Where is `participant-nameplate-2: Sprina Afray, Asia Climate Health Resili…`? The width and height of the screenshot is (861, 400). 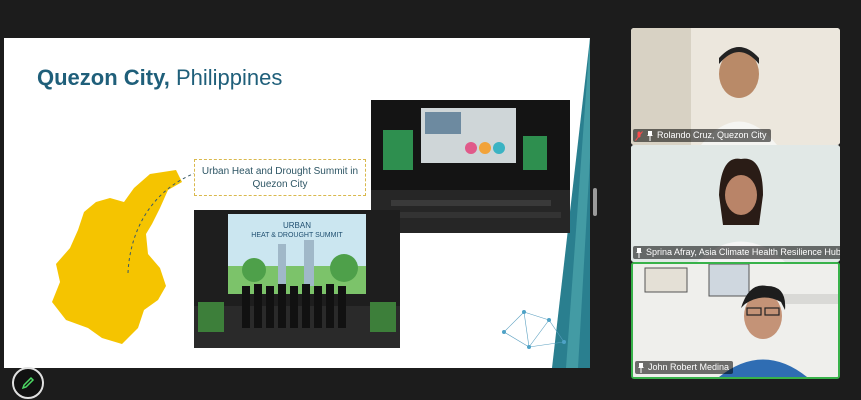 participant-nameplate-2: Sprina Afray, Asia Climate Health Resili… is located at coordinates (736, 252).